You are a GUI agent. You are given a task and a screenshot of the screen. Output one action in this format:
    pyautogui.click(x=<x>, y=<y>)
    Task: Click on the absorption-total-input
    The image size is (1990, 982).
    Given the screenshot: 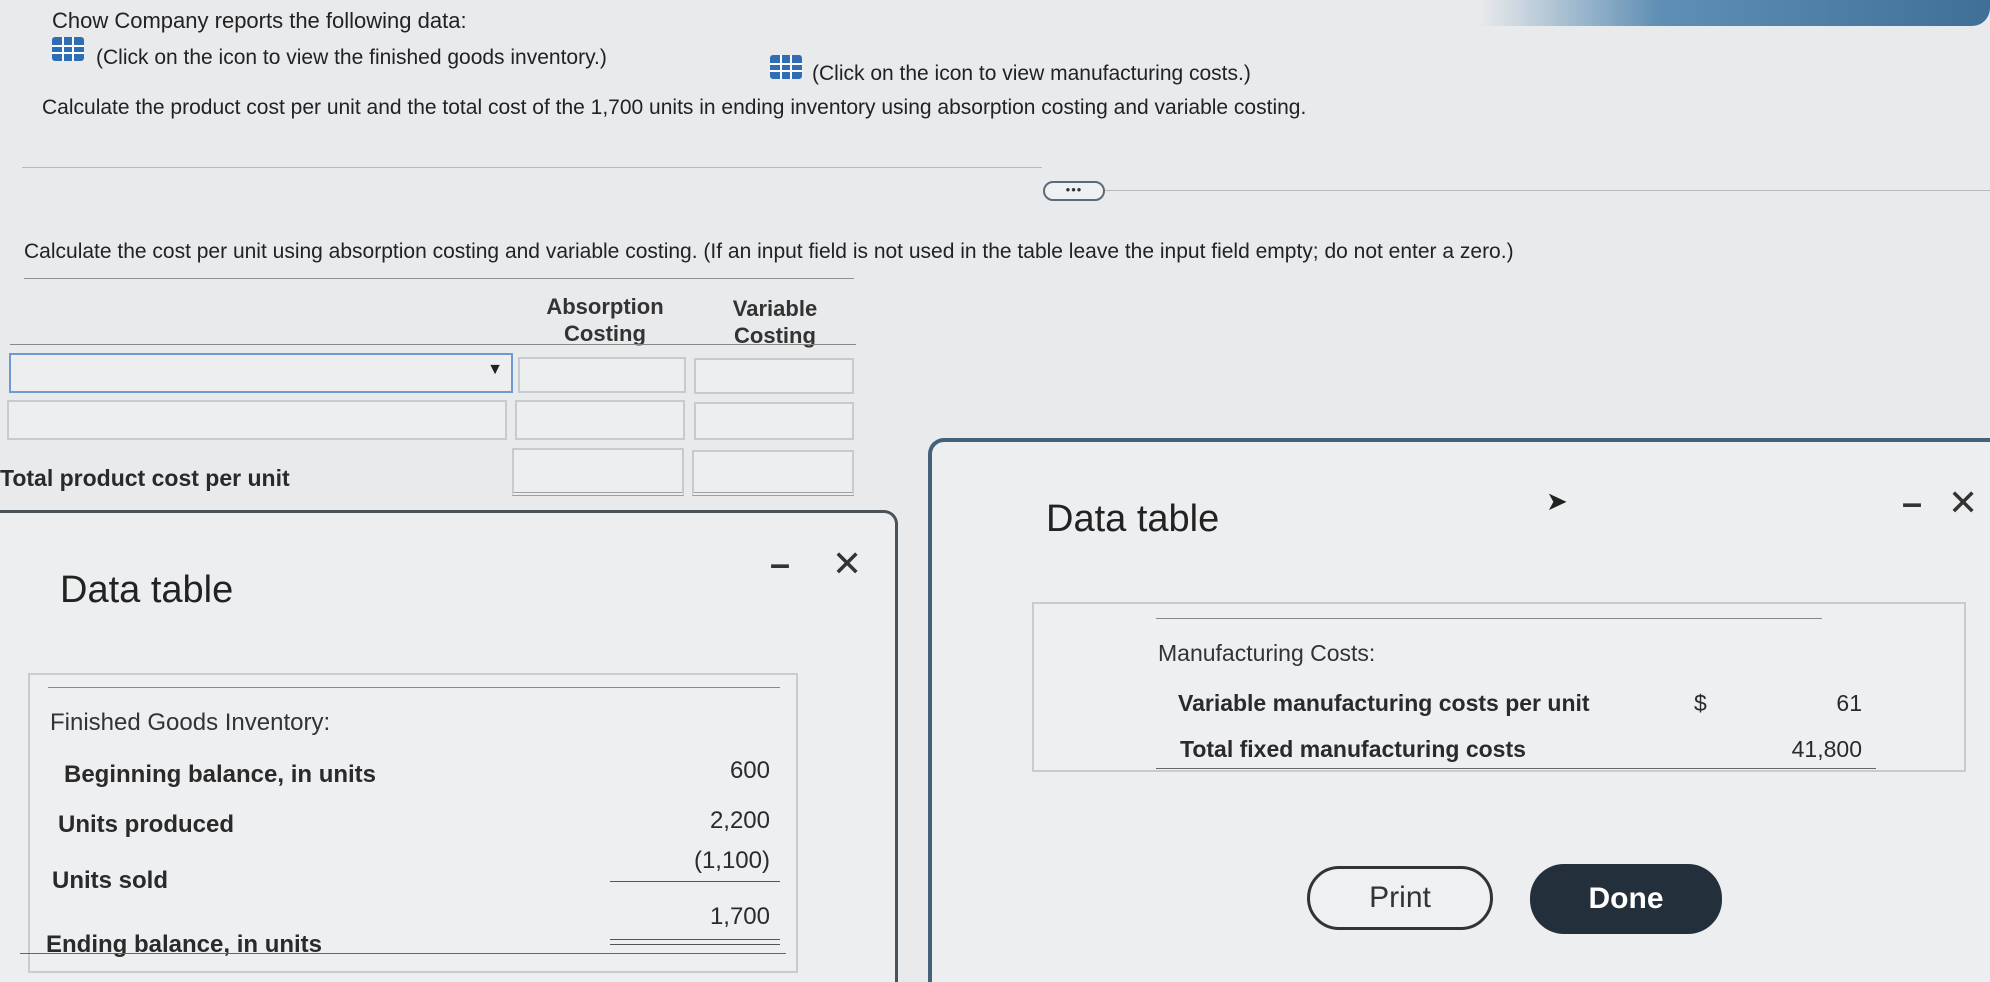 What is the action you would take?
    pyautogui.click(x=598, y=472)
    